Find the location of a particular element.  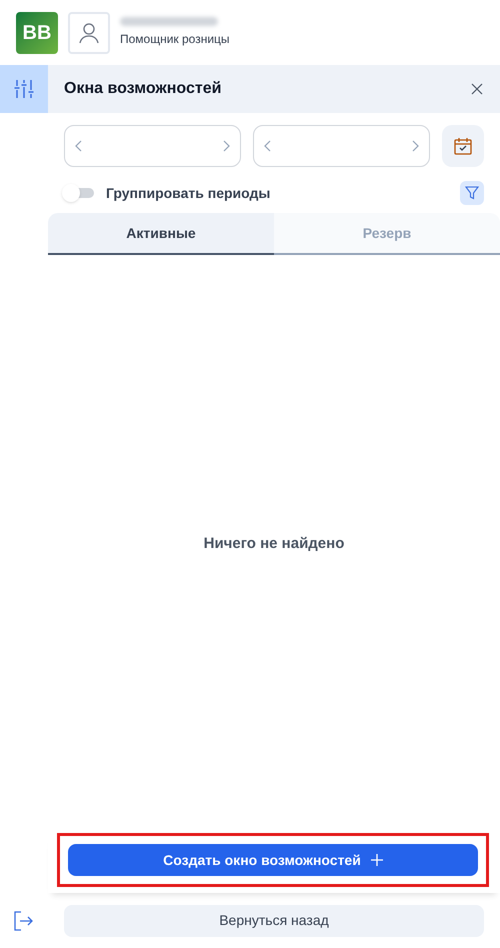

avatar-icon is located at coordinates (89, 33).